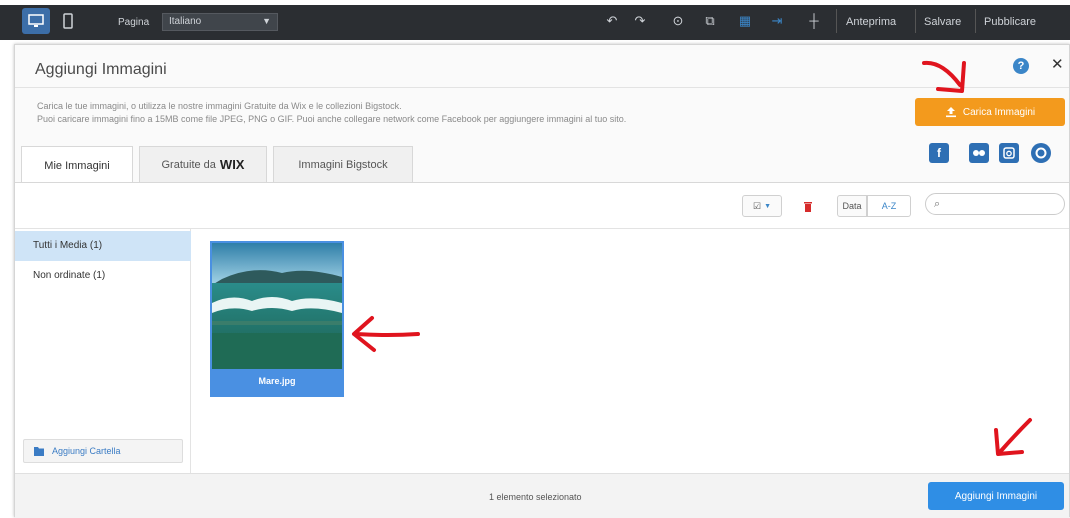 This screenshot has height=518, width=1070. I want to click on instagram-icon, so click(1009, 153).